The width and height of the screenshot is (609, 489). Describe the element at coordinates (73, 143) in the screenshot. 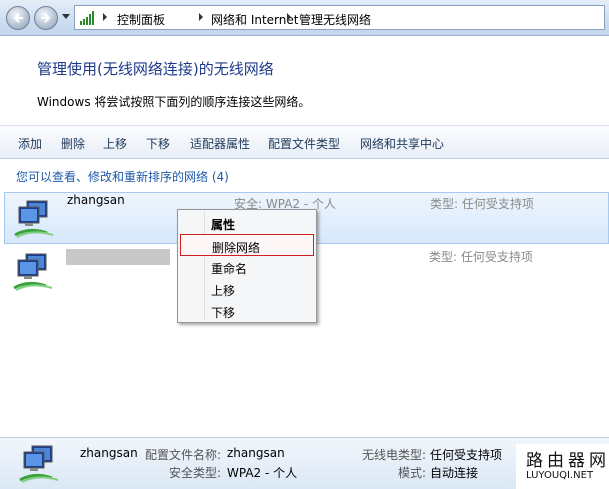

I see `remove-button: 删除` at that location.